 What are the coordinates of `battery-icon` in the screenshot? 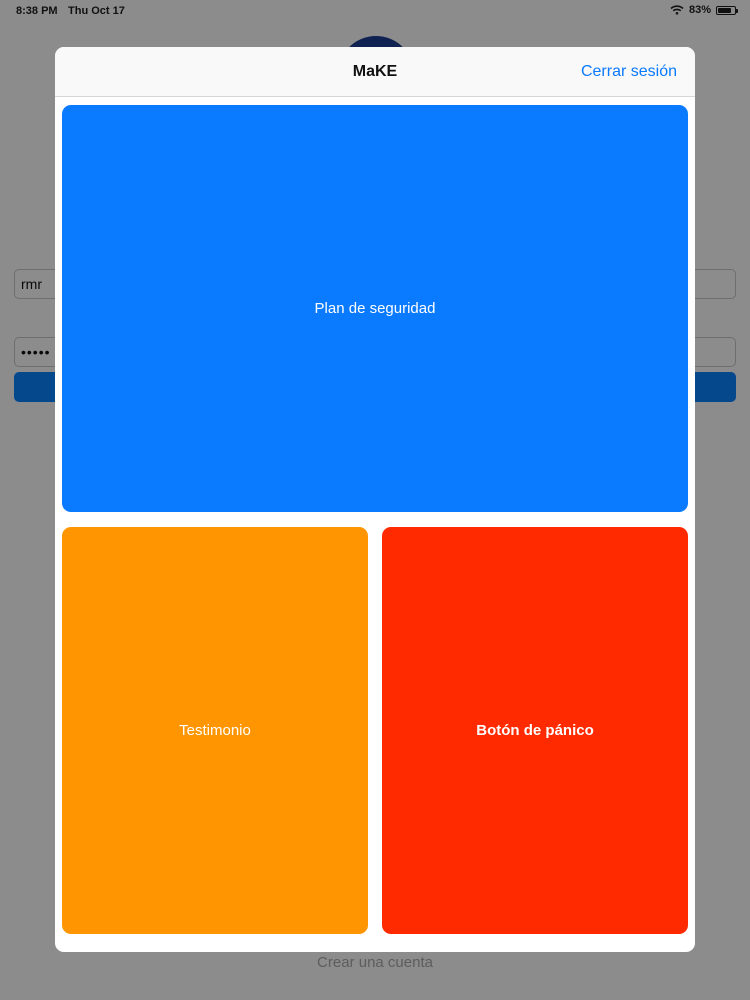 It's located at (727, 10).